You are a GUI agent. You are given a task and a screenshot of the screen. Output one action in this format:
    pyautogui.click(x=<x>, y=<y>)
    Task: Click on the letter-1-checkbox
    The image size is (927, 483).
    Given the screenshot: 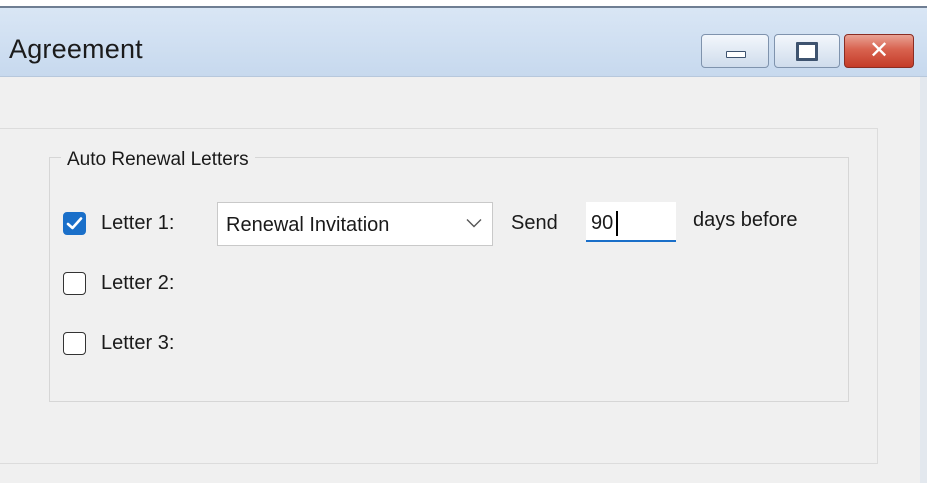 What is the action you would take?
    pyautogui.click(x=74, y=223)
    